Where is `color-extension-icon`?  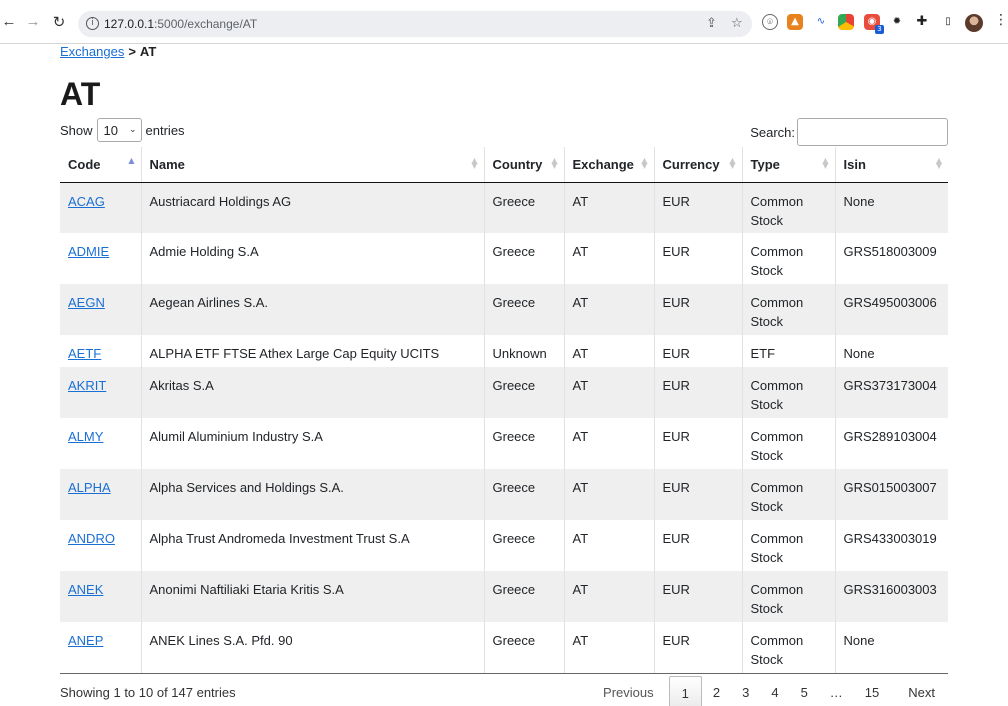
color-extension-icon is located at coordinates (846, 22).